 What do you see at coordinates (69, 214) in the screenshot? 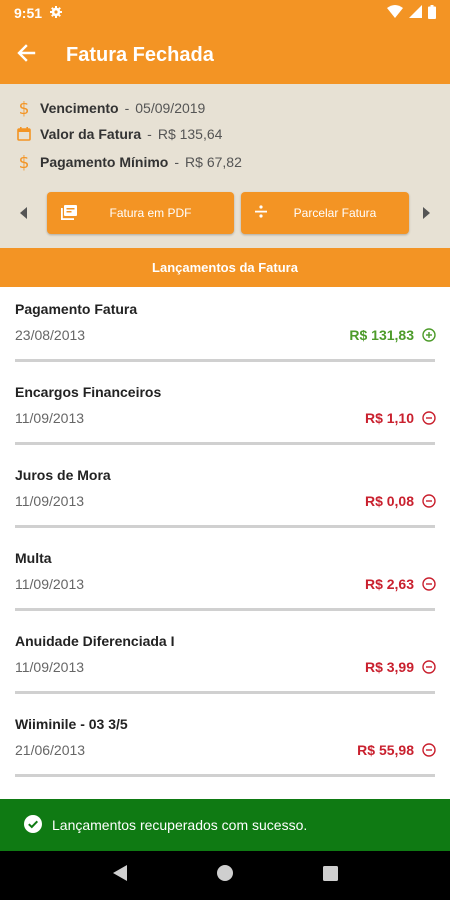
I see `pdf-icon` at bounding box center [69, 214].